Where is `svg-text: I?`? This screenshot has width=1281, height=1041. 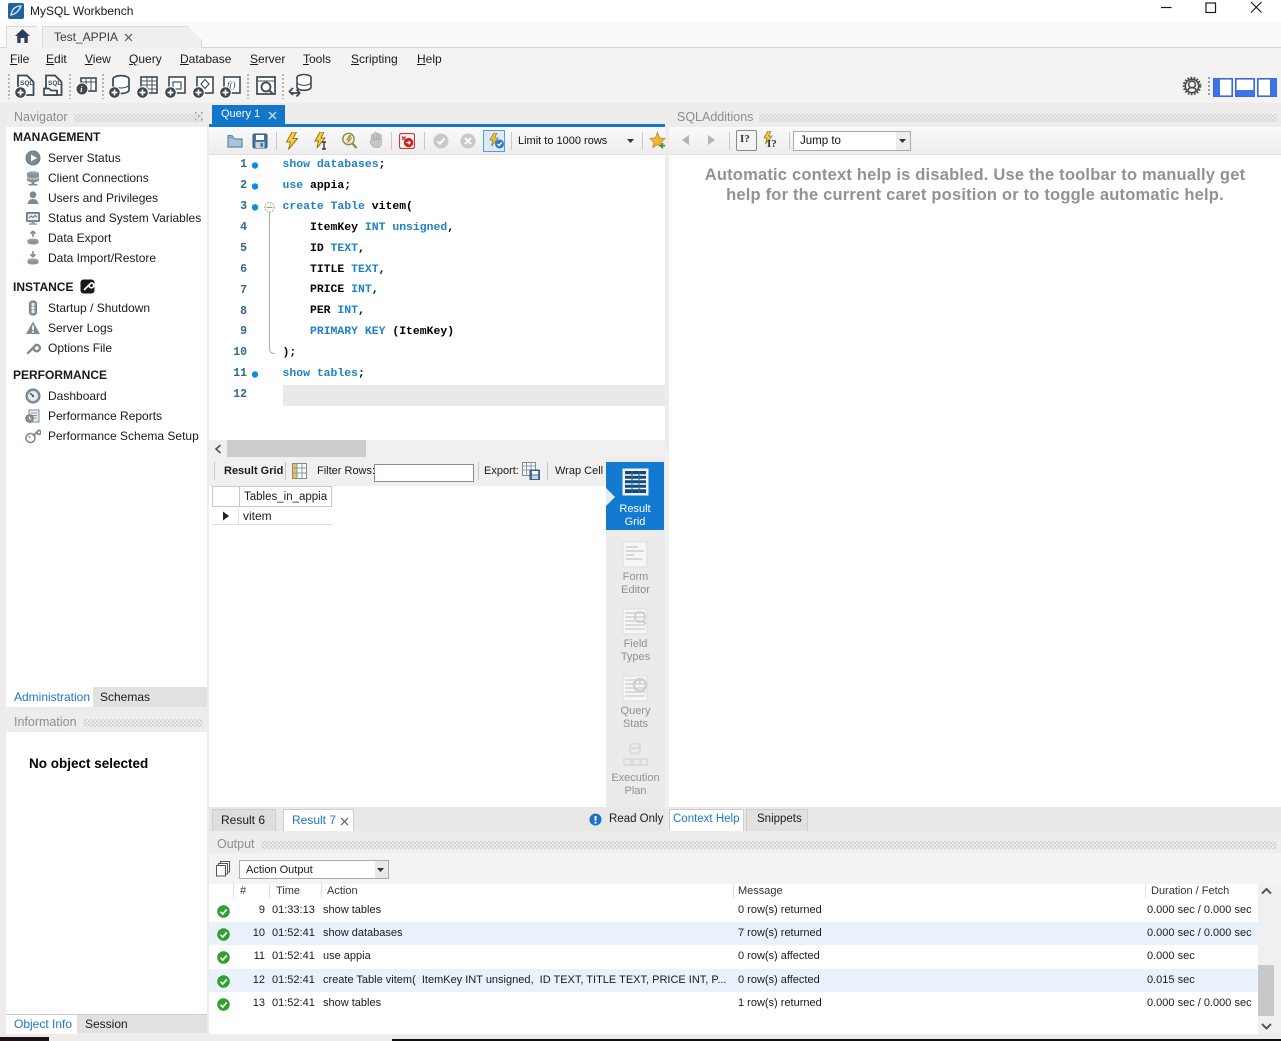
svg-text: I? is located at coordinates (772, 144).